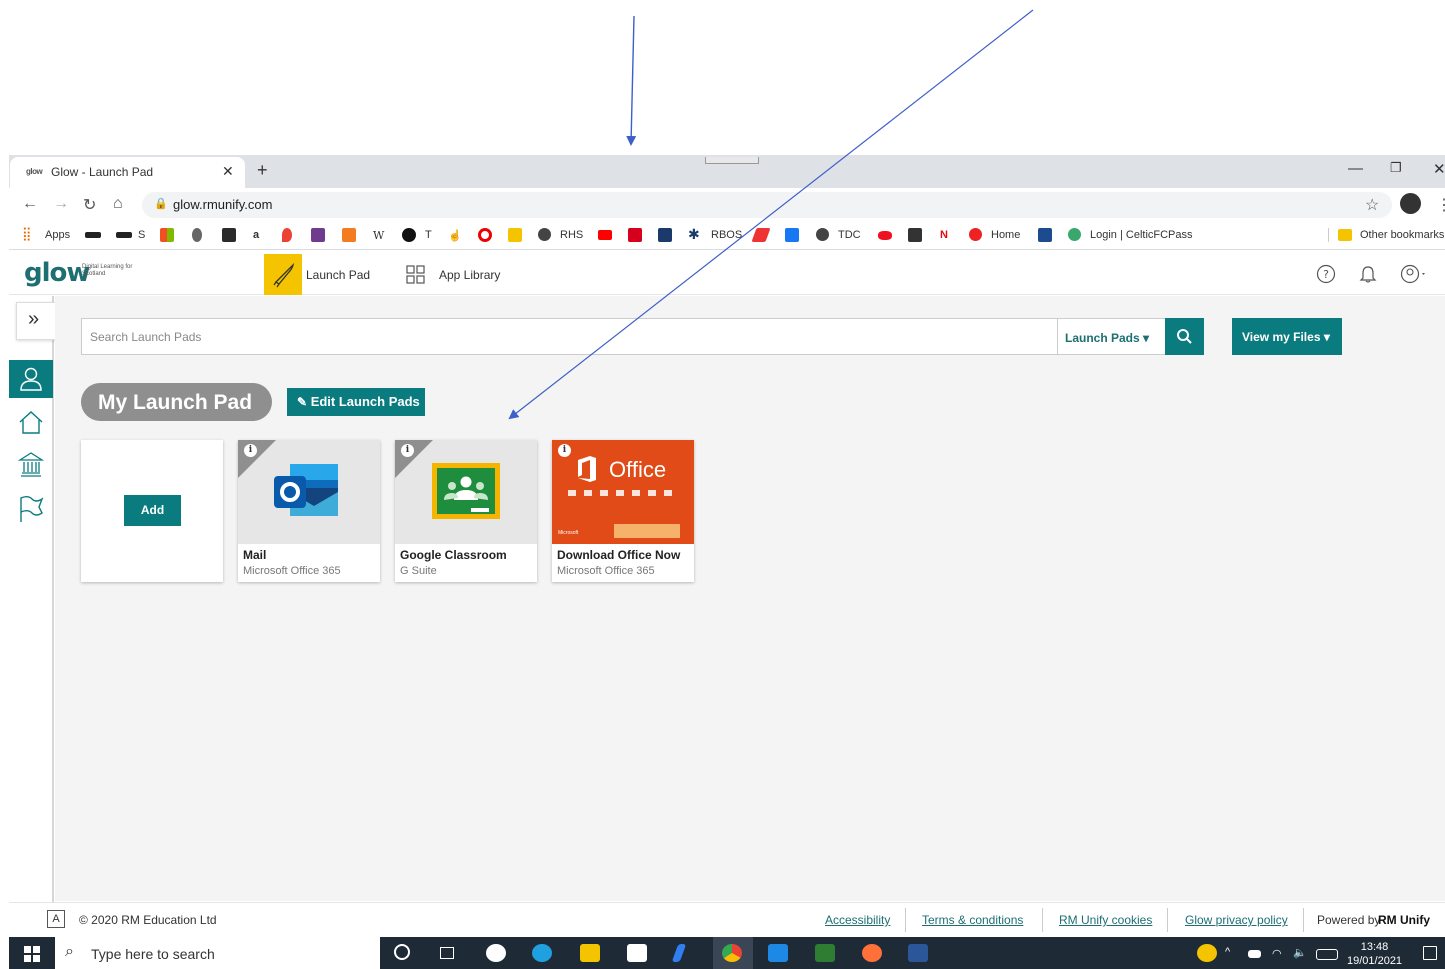 The image size is (1445, 969). What do you see at coordinates (57, 235) in the screenshot?
I see `bookmark-apps: Apps` at bounding box center [57, 235].